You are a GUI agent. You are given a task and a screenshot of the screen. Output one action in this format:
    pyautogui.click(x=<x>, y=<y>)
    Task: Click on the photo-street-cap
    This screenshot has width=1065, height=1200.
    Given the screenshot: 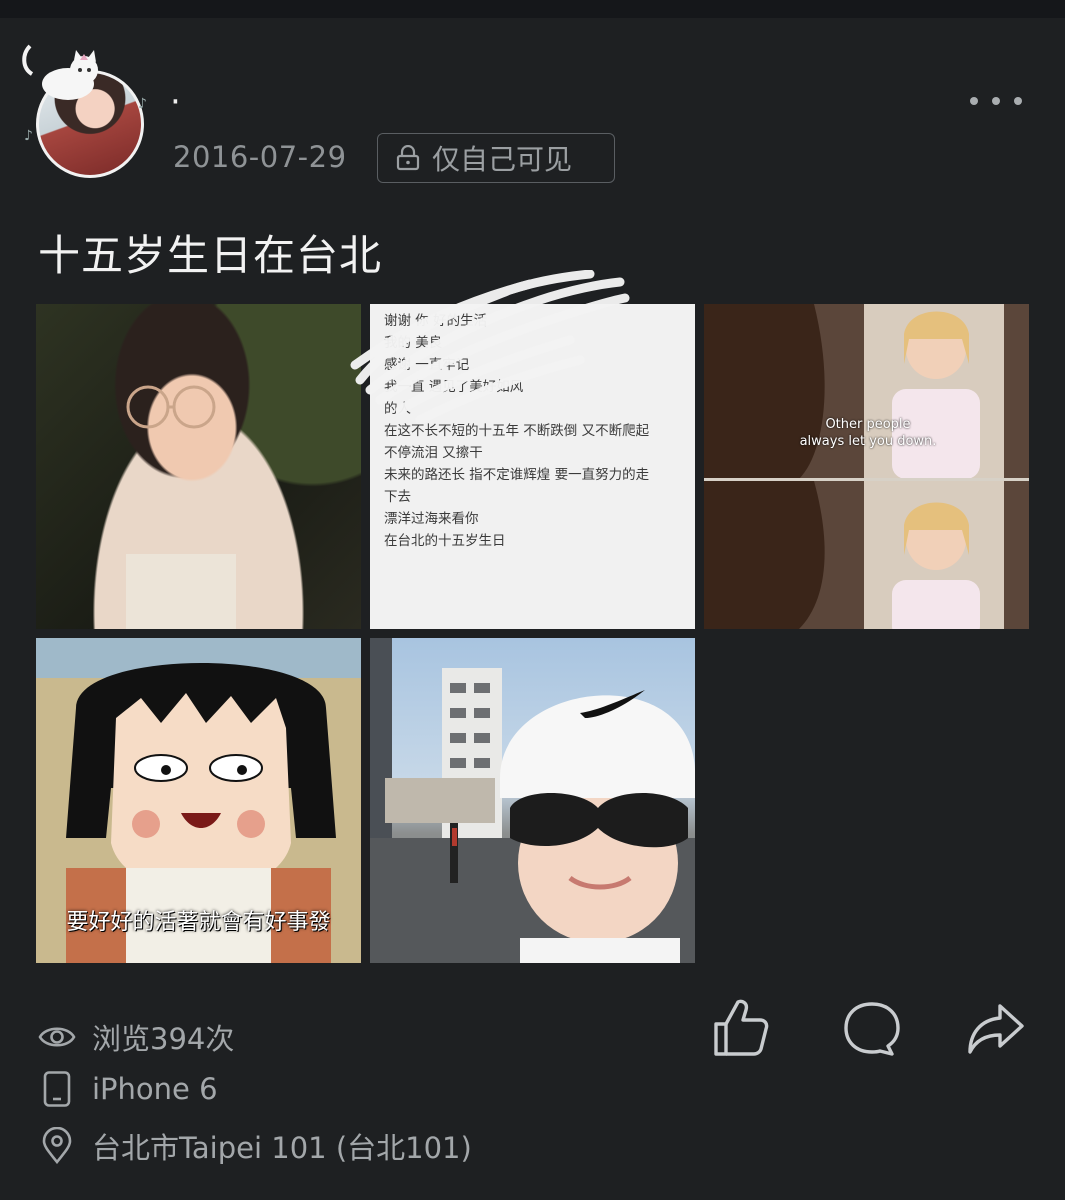 What is the action you would take?
    pyautogui.click(x=532, y=800)
    